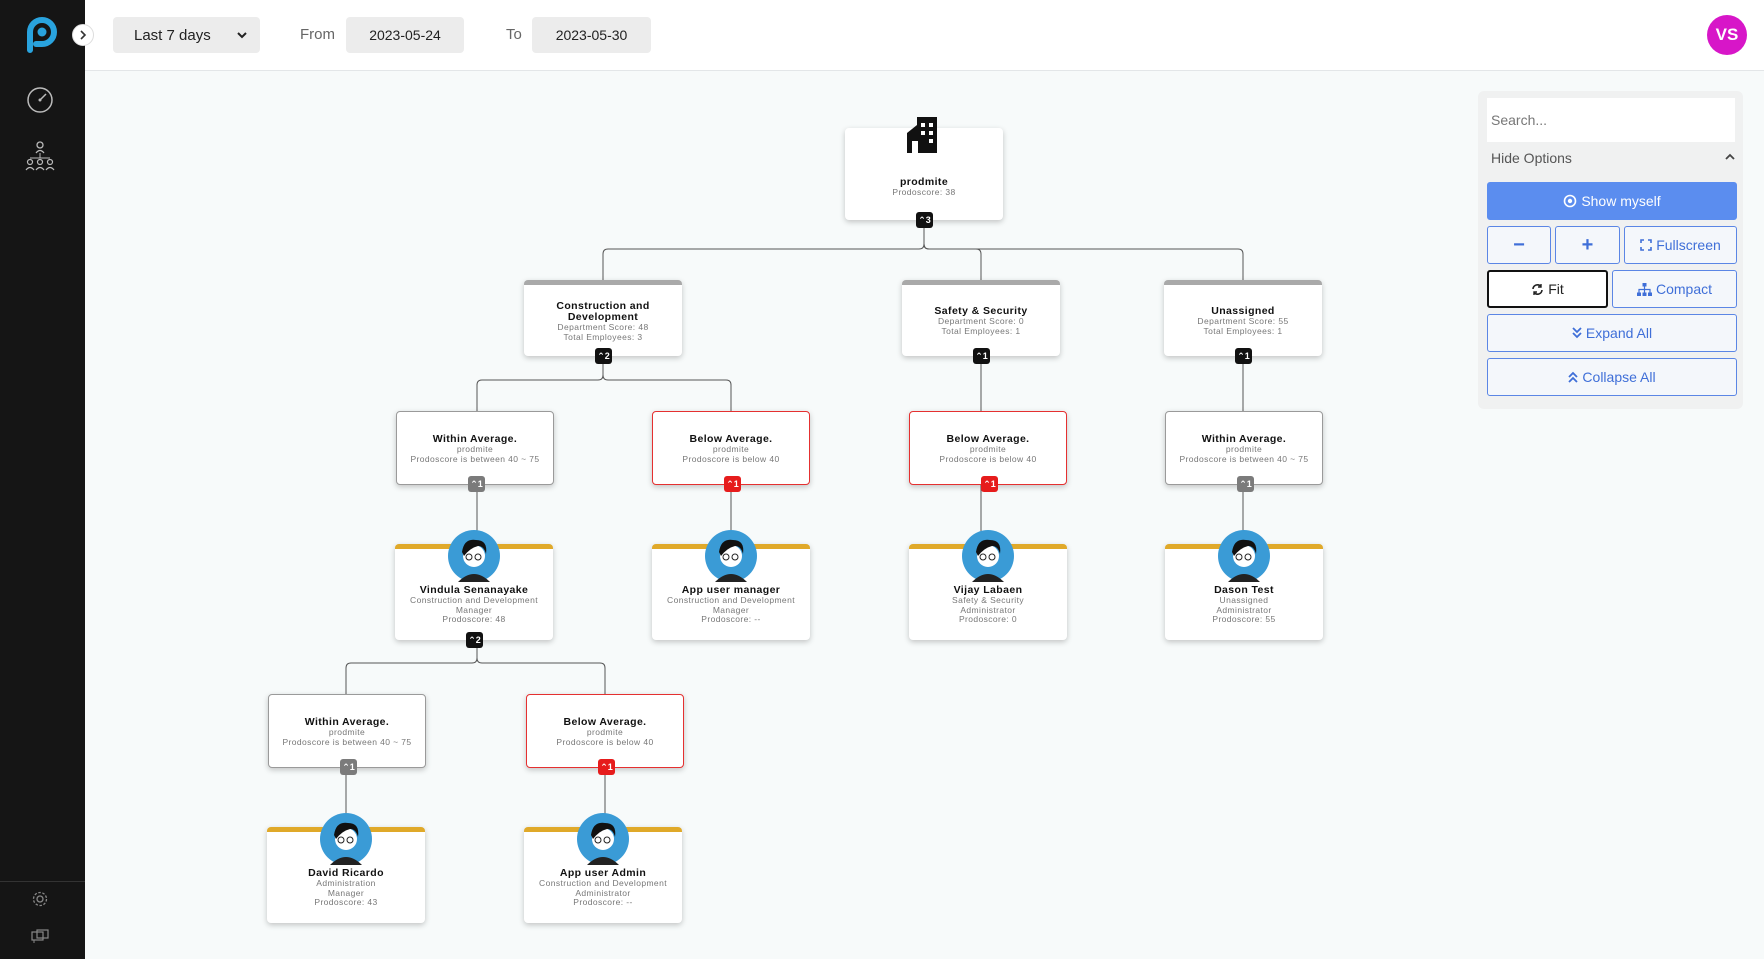 This screenshot has height=959, width=1764. Describe the element at coordinates (1619, 333) in the screenshot. I see `expand-all-label: Expand All` at that location.